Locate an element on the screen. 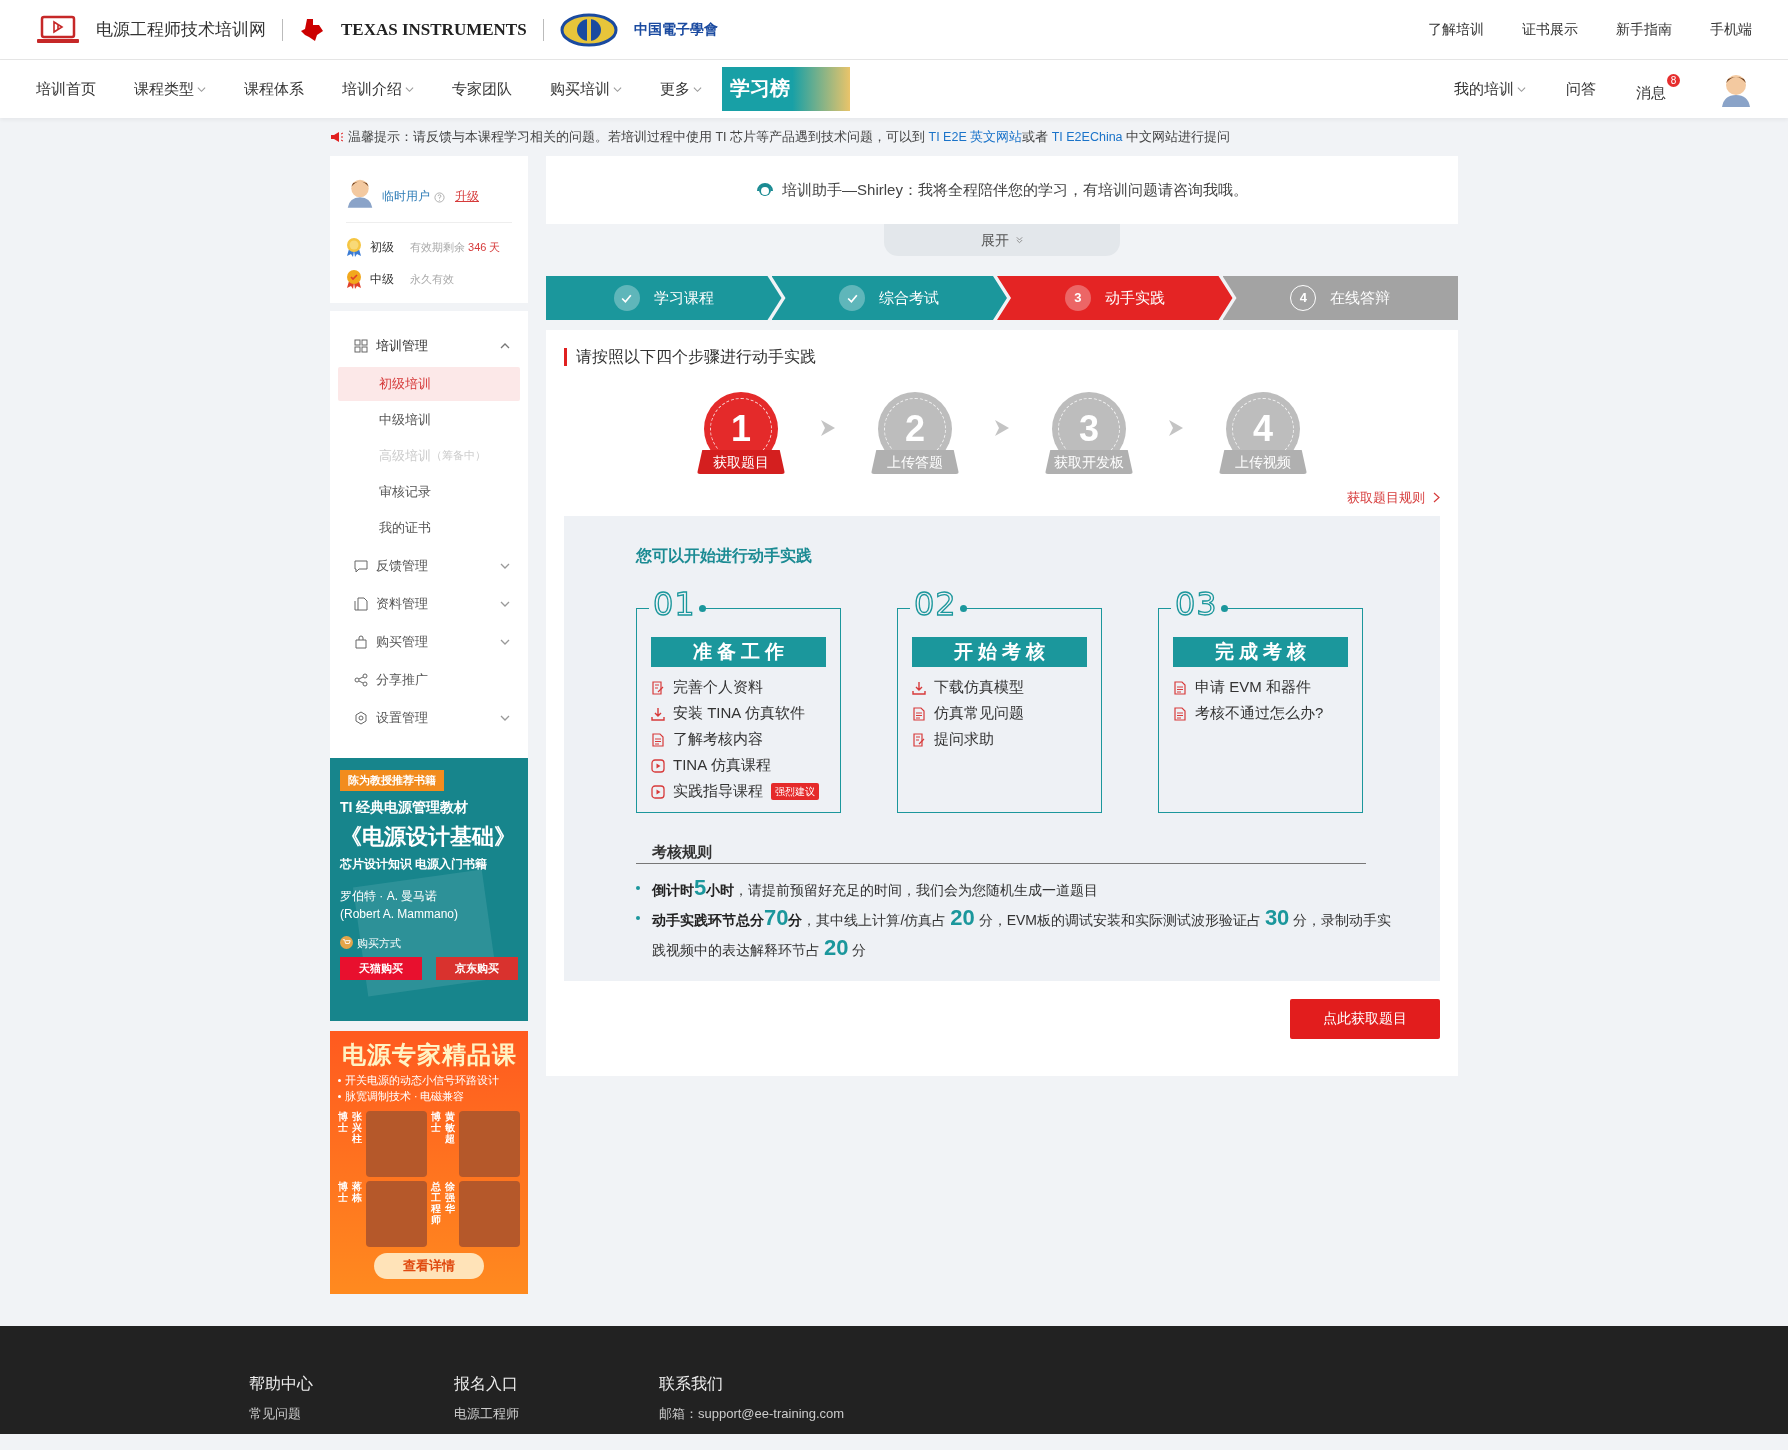 The width and height of the screenshot is (1788, 1450). get-question-button: 点此获取题目 is located at coordinates (1365, 1018).